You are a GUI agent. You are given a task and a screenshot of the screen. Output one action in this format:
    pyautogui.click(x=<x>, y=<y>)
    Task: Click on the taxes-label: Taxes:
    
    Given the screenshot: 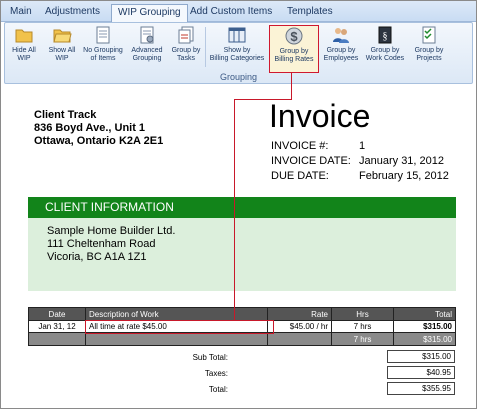 What is the action you would take?
    pyautogui.click(x=216, y=373)
    